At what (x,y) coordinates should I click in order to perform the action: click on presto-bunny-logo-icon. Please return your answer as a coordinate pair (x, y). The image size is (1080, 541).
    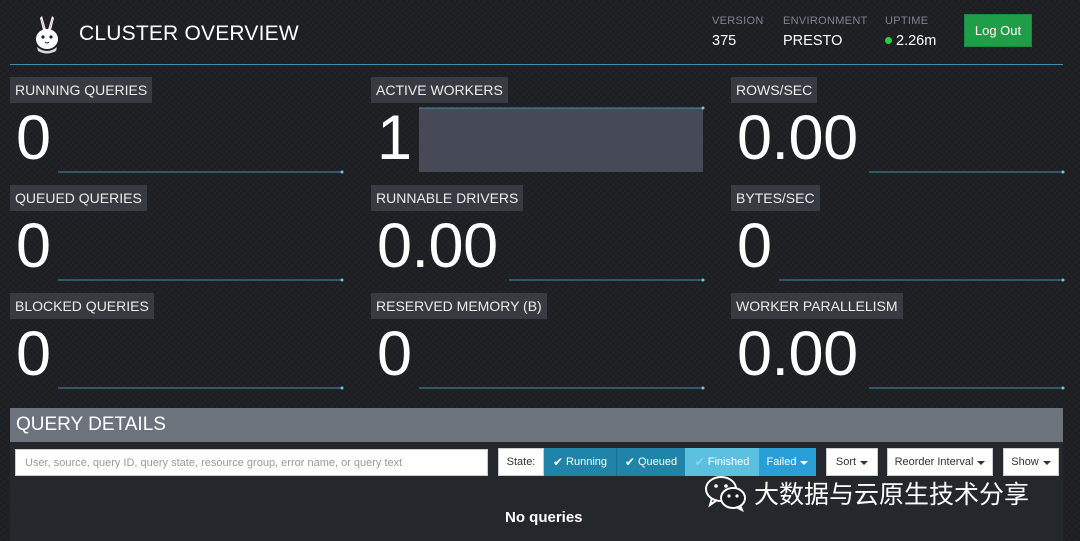
    Looking at the image, I should click on (47, 35).